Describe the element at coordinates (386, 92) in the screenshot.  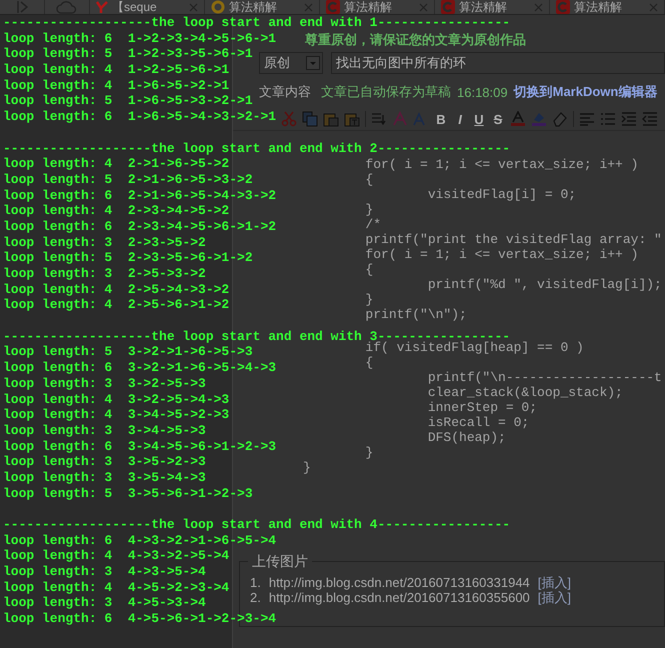
I see `autosave-status: 文章已自动保存为草稿` at that location.